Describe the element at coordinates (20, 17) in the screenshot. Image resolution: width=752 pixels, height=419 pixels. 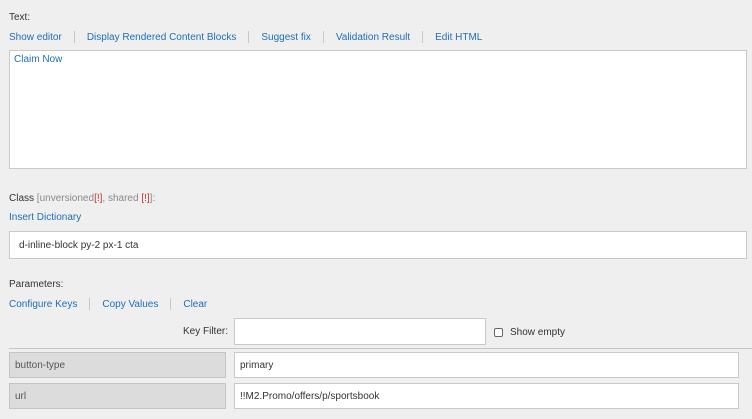
I see `text-label: Text:` at that location.